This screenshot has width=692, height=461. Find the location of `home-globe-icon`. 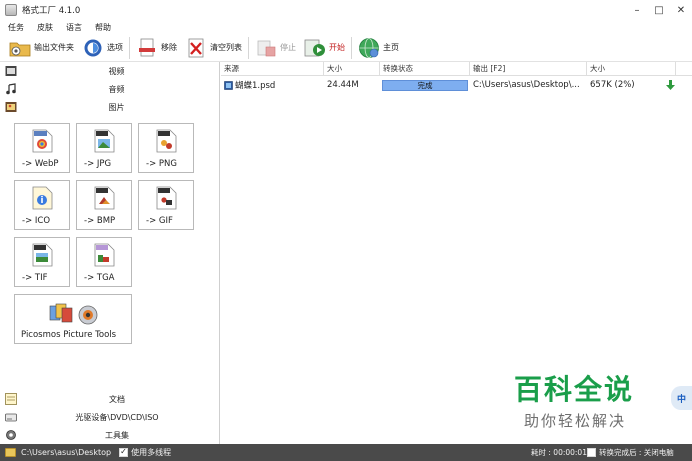

home-globe-icon is located at coordinates (369, 48).